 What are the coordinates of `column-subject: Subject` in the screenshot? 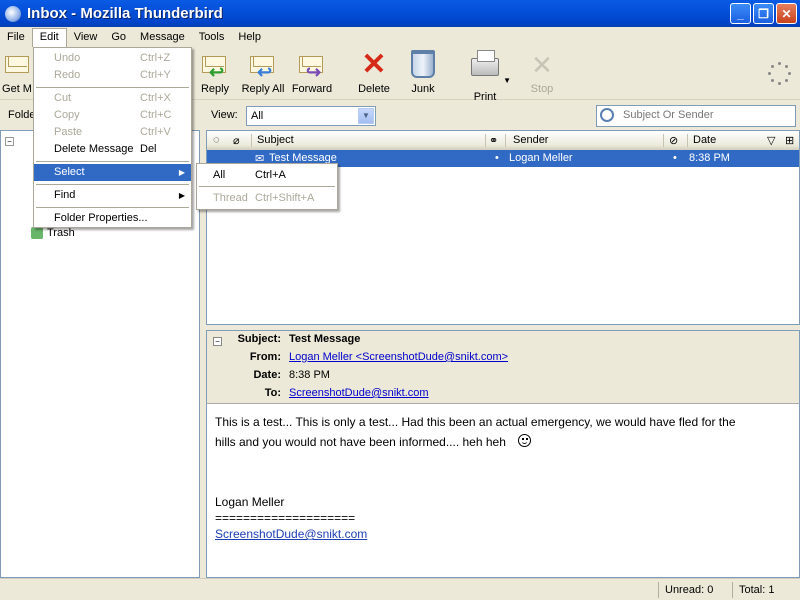 It's located at (275, 140).